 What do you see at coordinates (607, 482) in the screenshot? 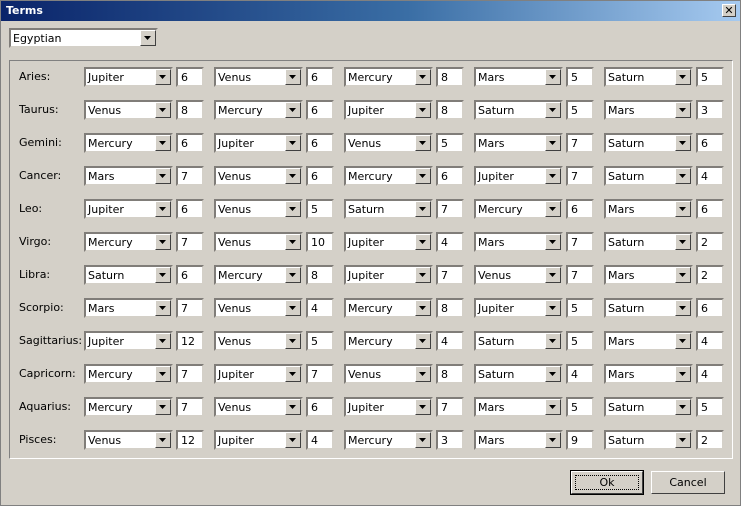
I see `ok-button: Ok` at bounding box center [607, 482].